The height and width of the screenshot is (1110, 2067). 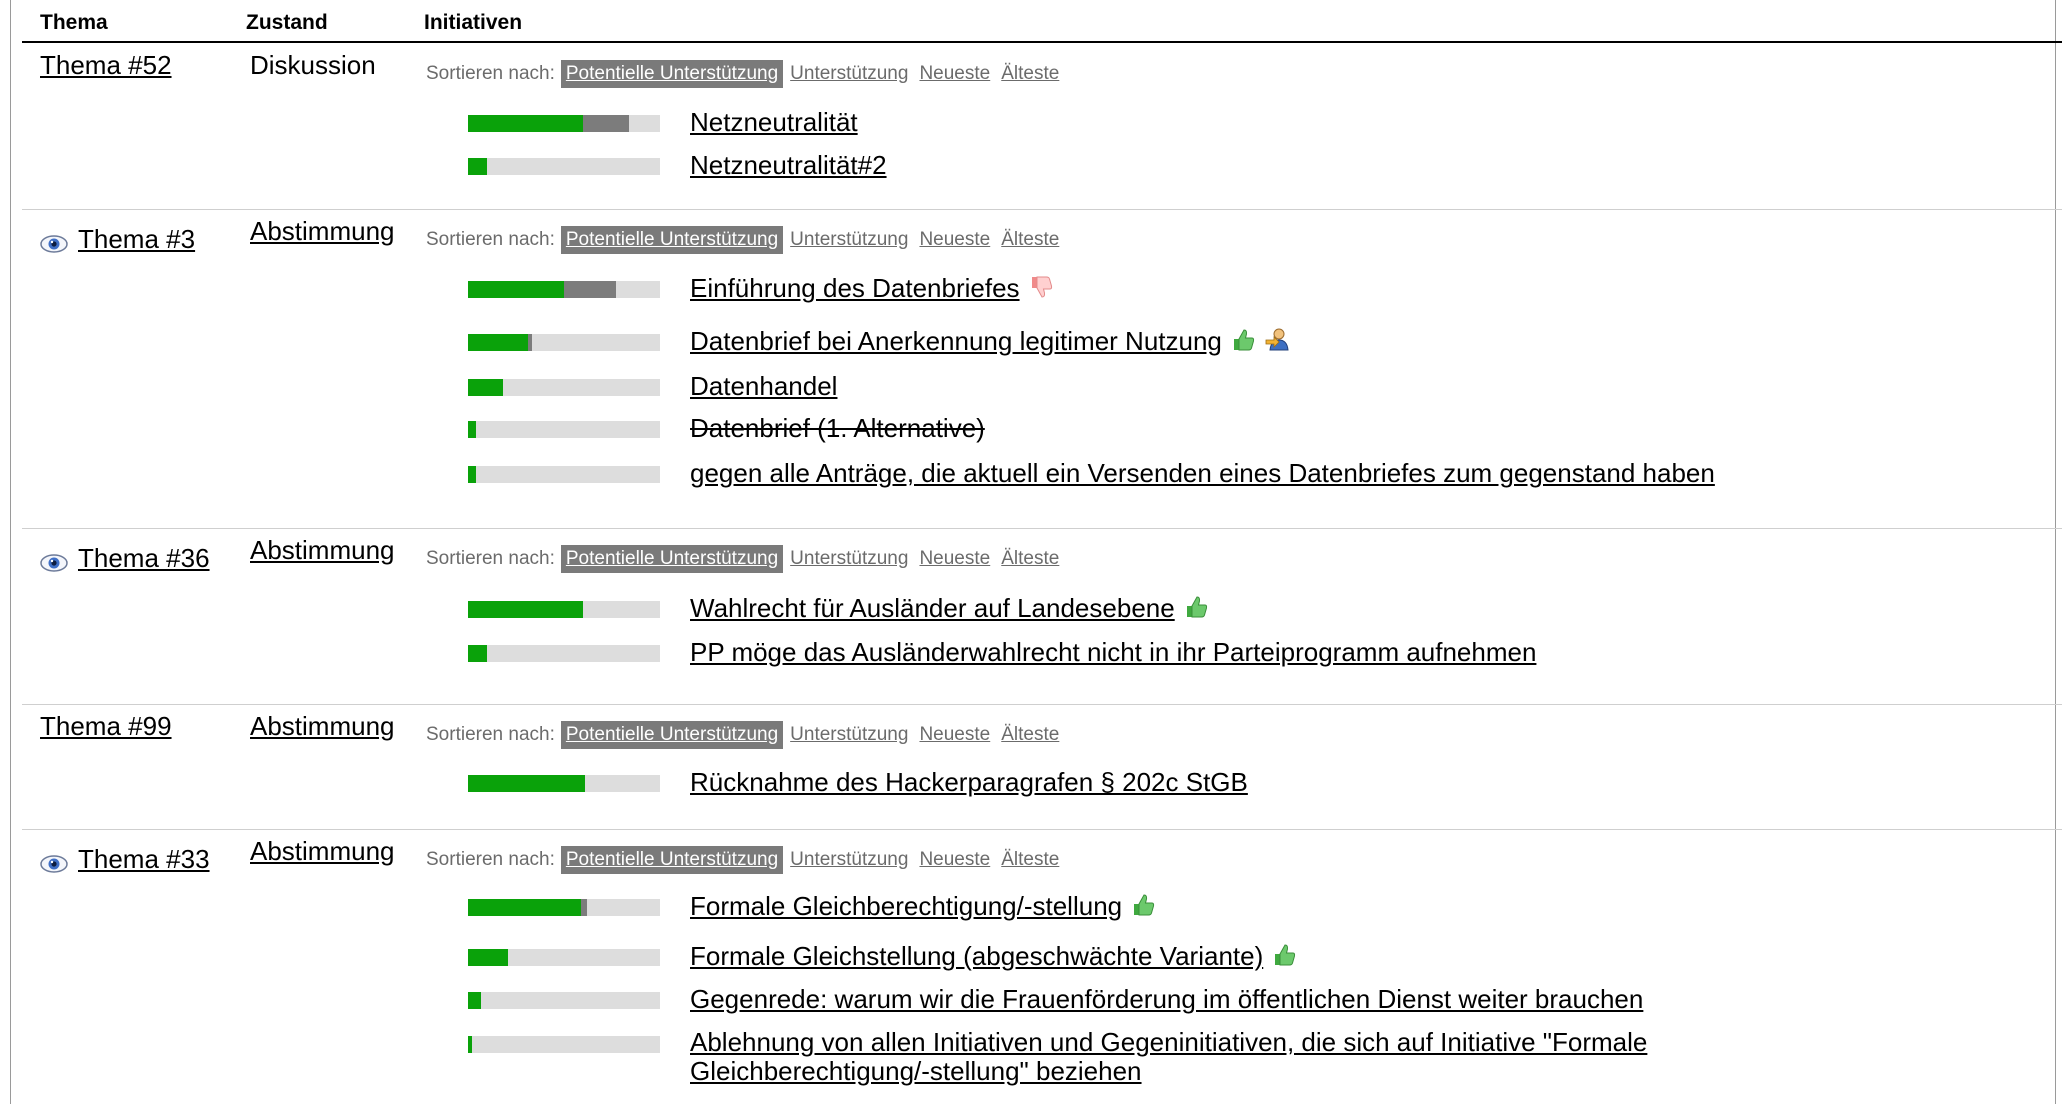 What do you see at coordinates (473, 22) in the screenshot?
I see `header-initiatives: Initiativen` at bounding box center [473, 22].